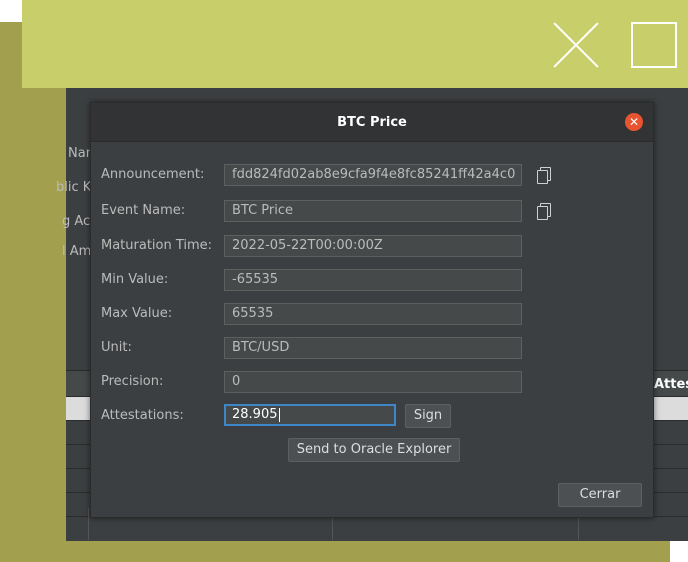  I want to click on min-value-label: Min Value:, so click(135, 279).